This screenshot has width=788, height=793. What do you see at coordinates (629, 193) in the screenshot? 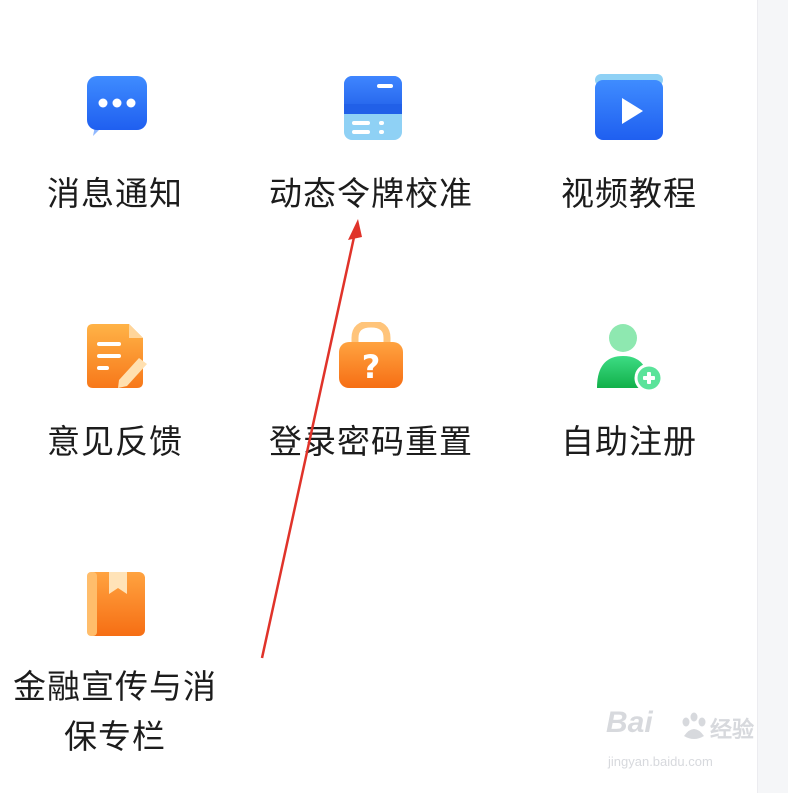
I see `tile-label: 视频教程` at bounding box center [629, 193].